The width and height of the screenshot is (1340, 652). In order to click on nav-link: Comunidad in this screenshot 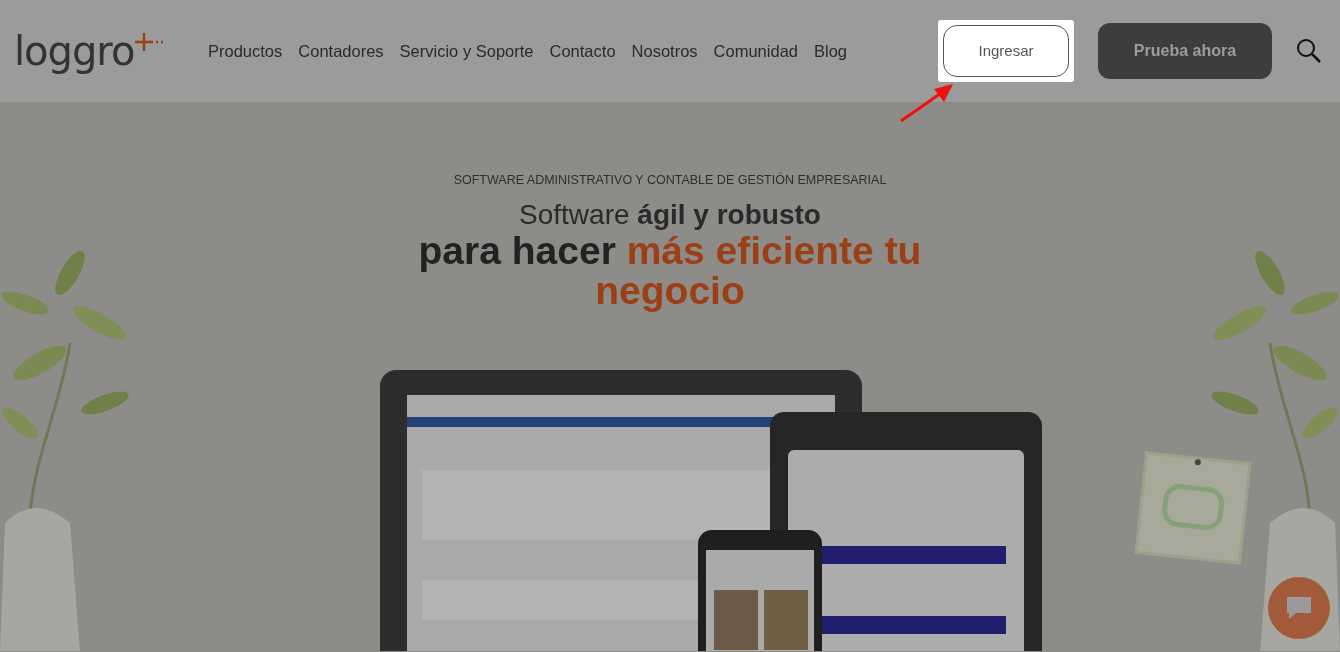, I will do `click(755, 51)`.